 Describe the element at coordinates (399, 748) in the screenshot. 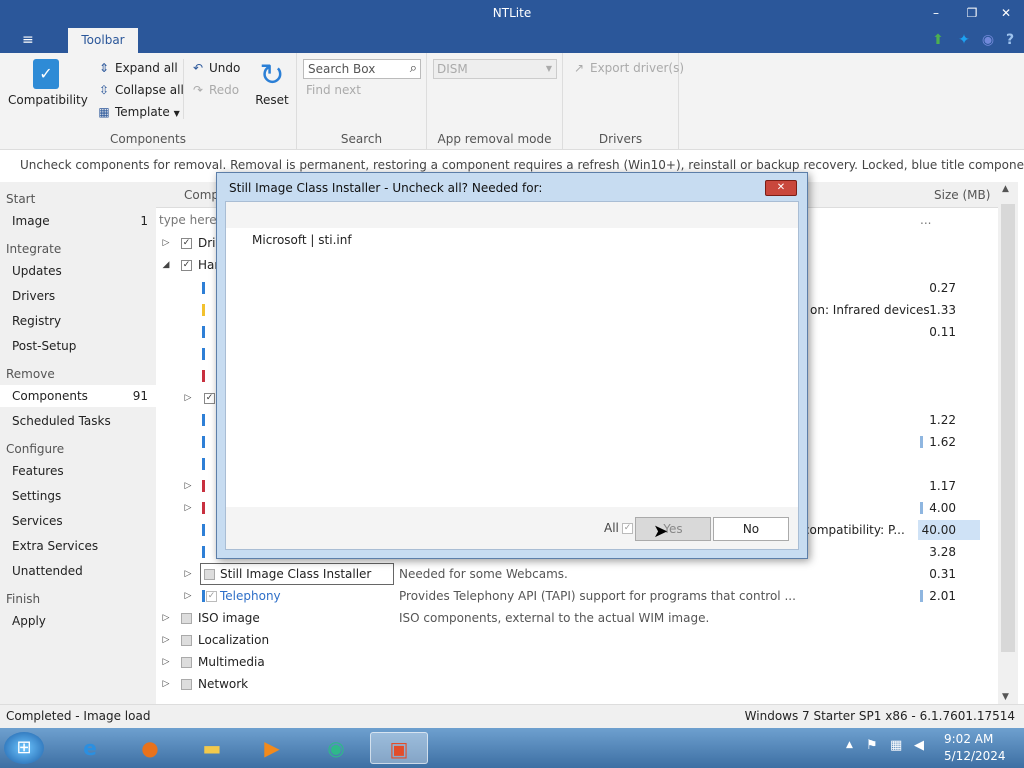

I see `ntlite-taskbar-button: ▣` at that location.